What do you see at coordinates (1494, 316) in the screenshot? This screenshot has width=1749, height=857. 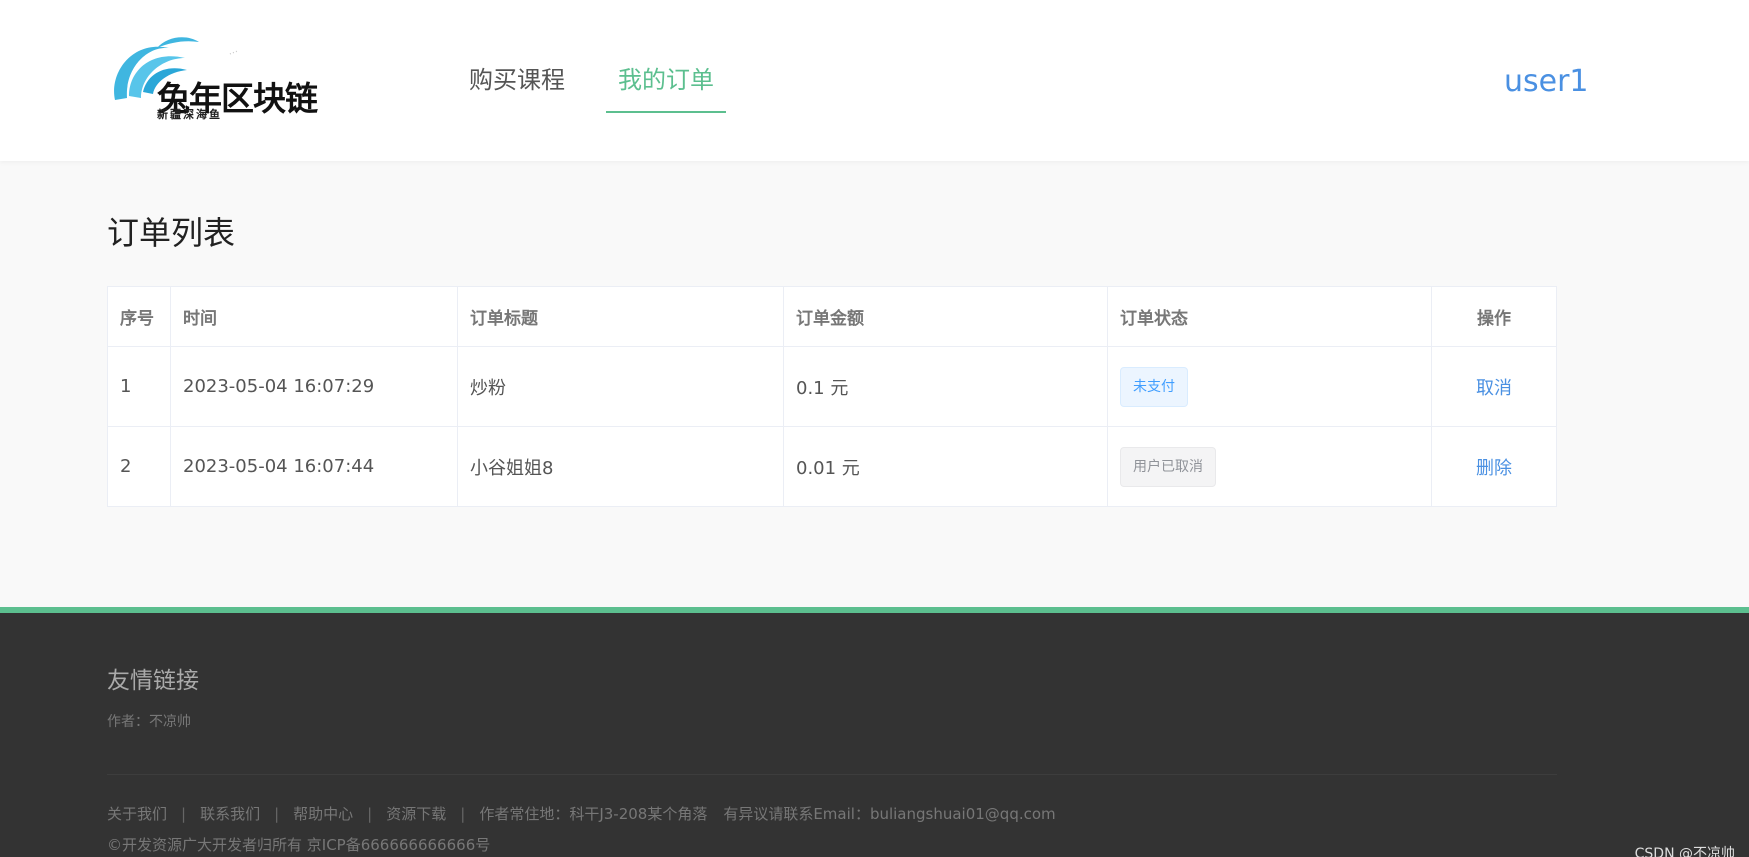 I see `col-action: 操作` at bounding box center [1494, 316].